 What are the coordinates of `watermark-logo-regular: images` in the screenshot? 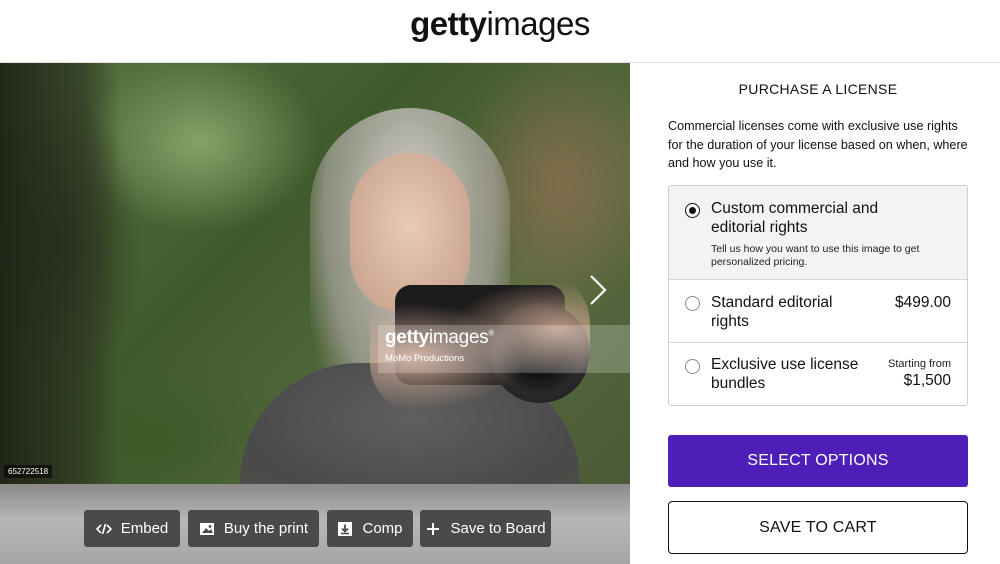 It's located at (458, 337).